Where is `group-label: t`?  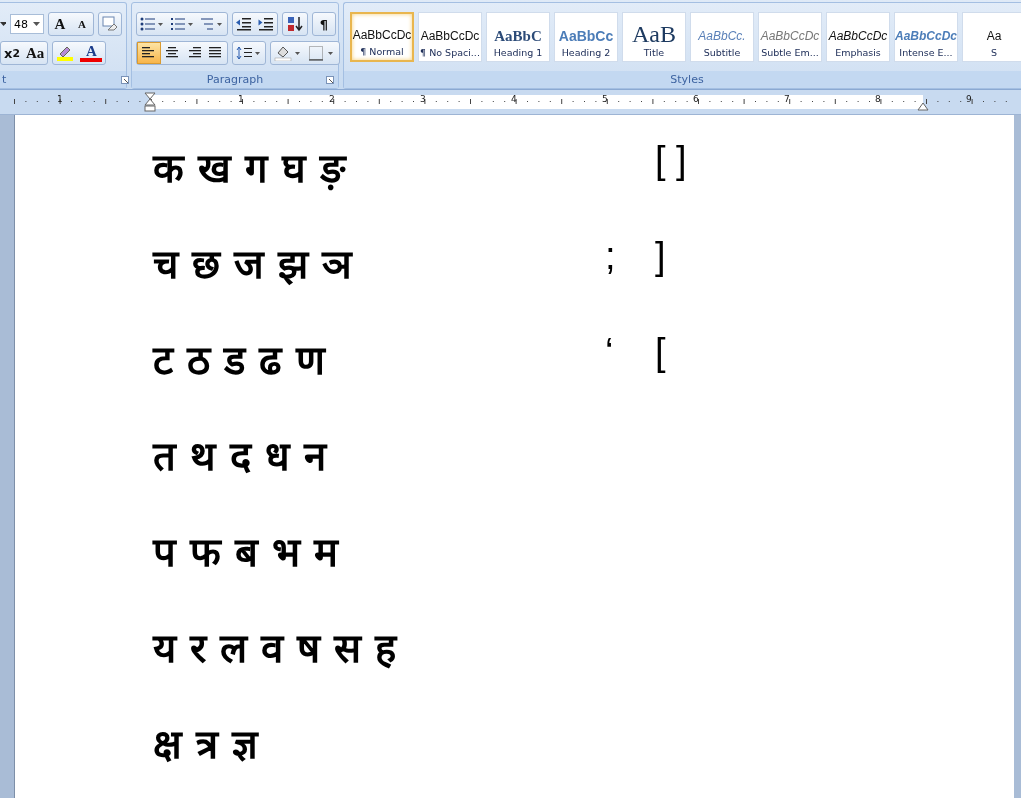 group-label: t is located at coordinates (63, 79).